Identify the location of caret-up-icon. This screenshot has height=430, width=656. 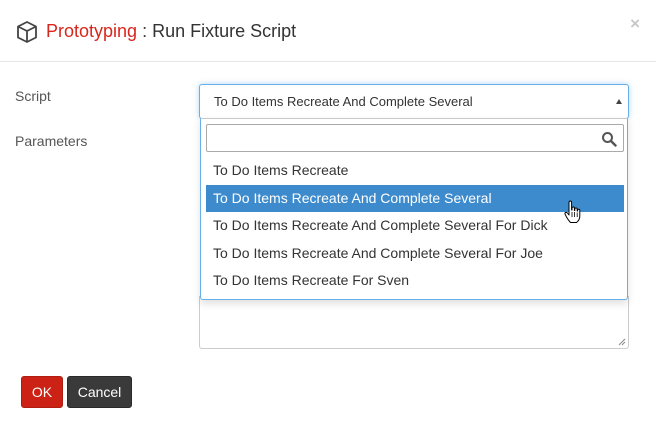
(619, 101).